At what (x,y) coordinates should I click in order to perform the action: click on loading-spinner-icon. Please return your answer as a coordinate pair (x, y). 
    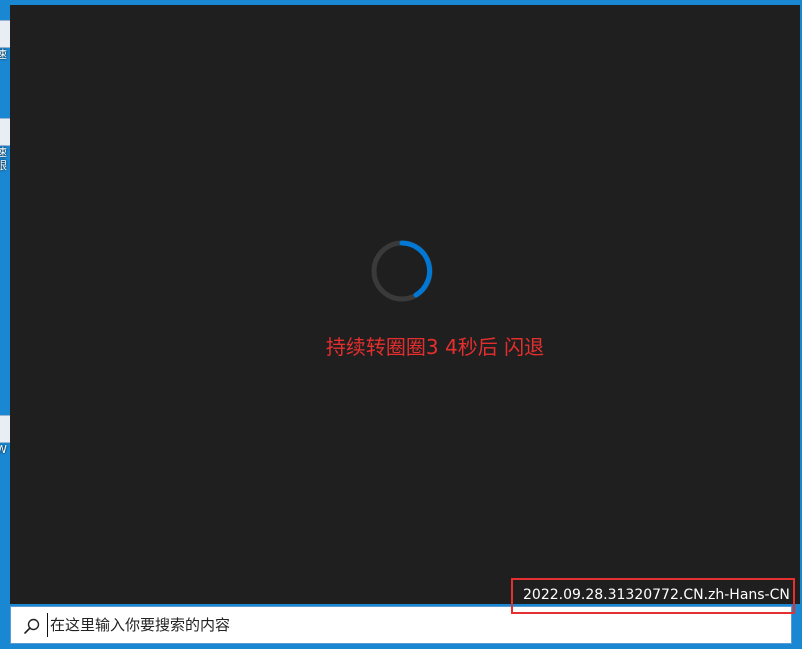
    Looking at the image, I should click on (402, 271).